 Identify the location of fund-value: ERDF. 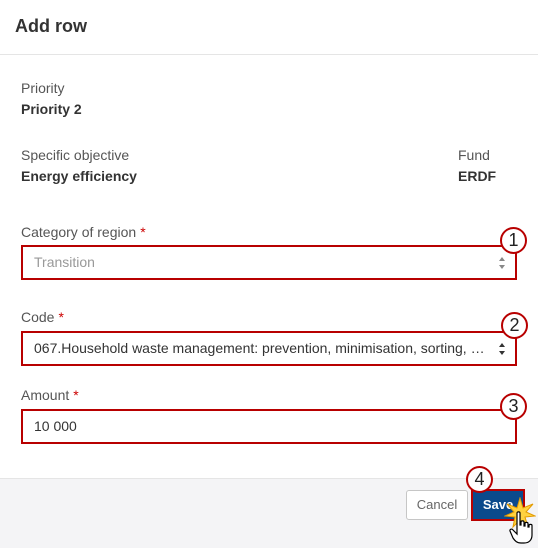
(477, 176).